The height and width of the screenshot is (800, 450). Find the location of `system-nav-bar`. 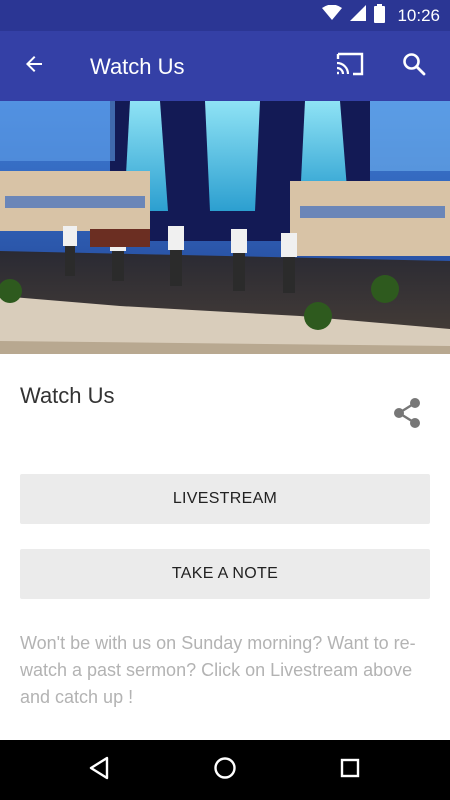

system-nav-bar is located at coordinates (225, 770).